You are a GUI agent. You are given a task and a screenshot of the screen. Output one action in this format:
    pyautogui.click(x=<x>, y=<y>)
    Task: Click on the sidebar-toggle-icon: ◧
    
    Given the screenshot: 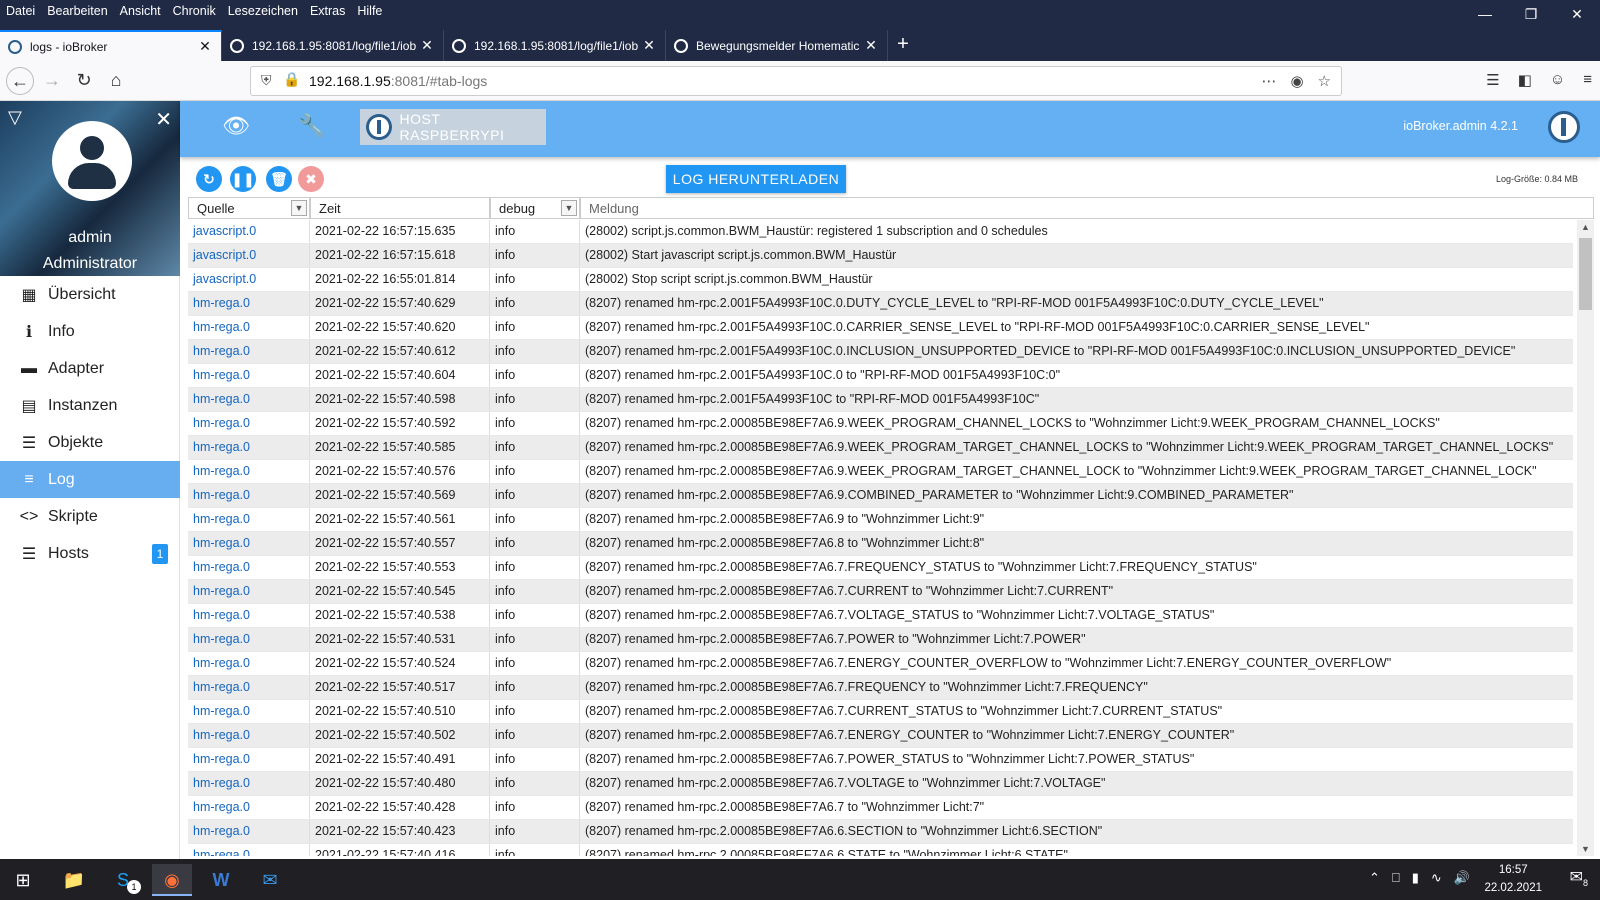 What is the action you would take?
    pyautogui.click(x=1525, y=80)
    